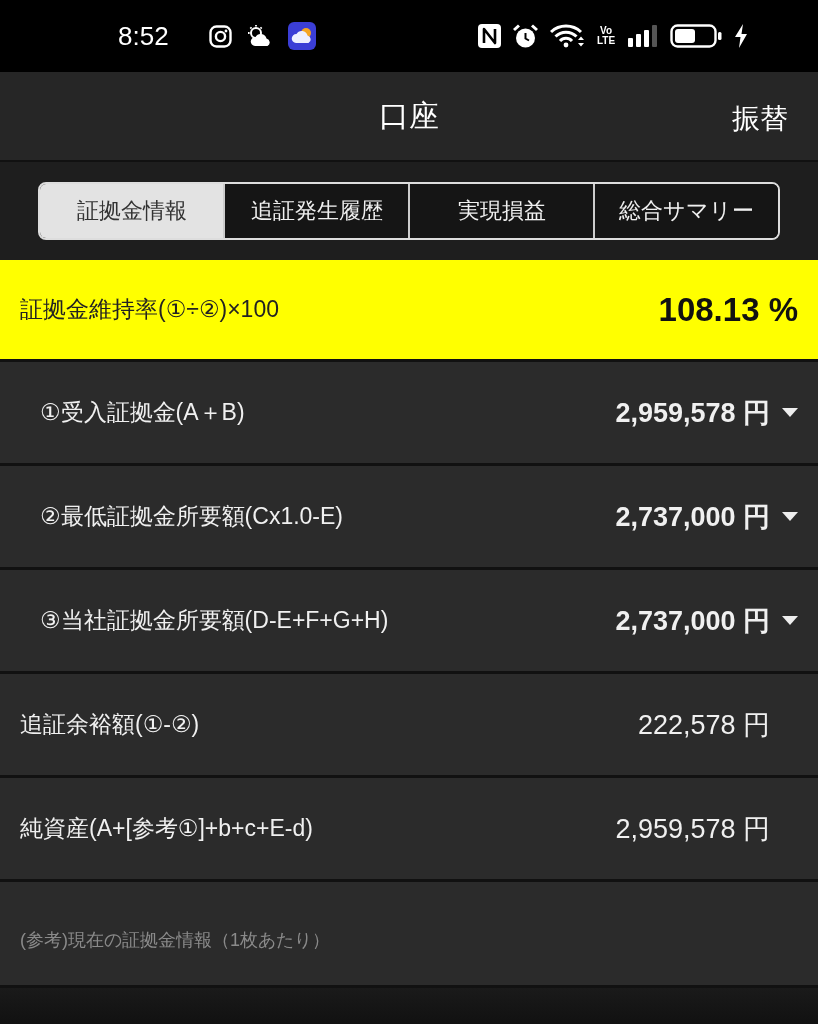  Describe the element at coordinates (409, 115) in the screenshot. I see `screen-title: 口座` at that location.